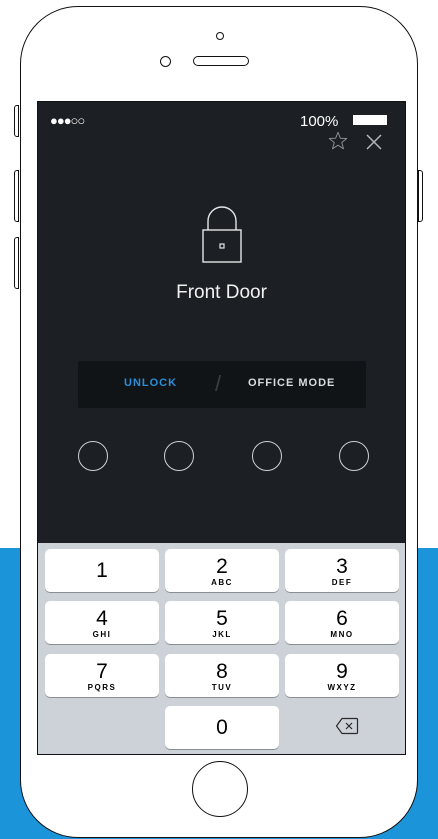  What do you see at coordinates (342, 687) in the screenshot?
I see `key-letters: WXYZ` at bounding box center [342, 687].